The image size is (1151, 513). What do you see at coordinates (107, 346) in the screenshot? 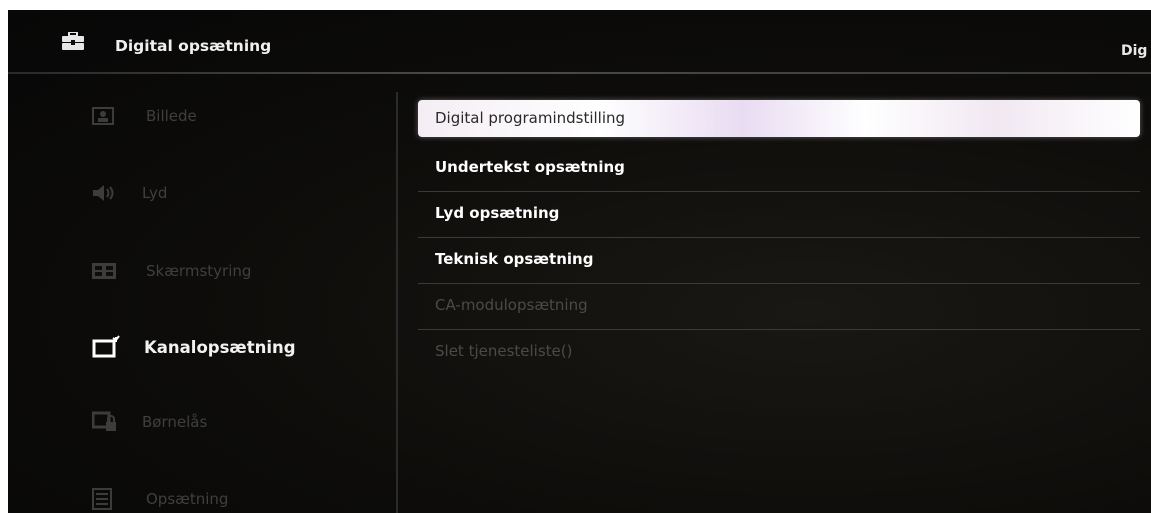
I see `channel-setup-icon` at bounding box center [107, 346].